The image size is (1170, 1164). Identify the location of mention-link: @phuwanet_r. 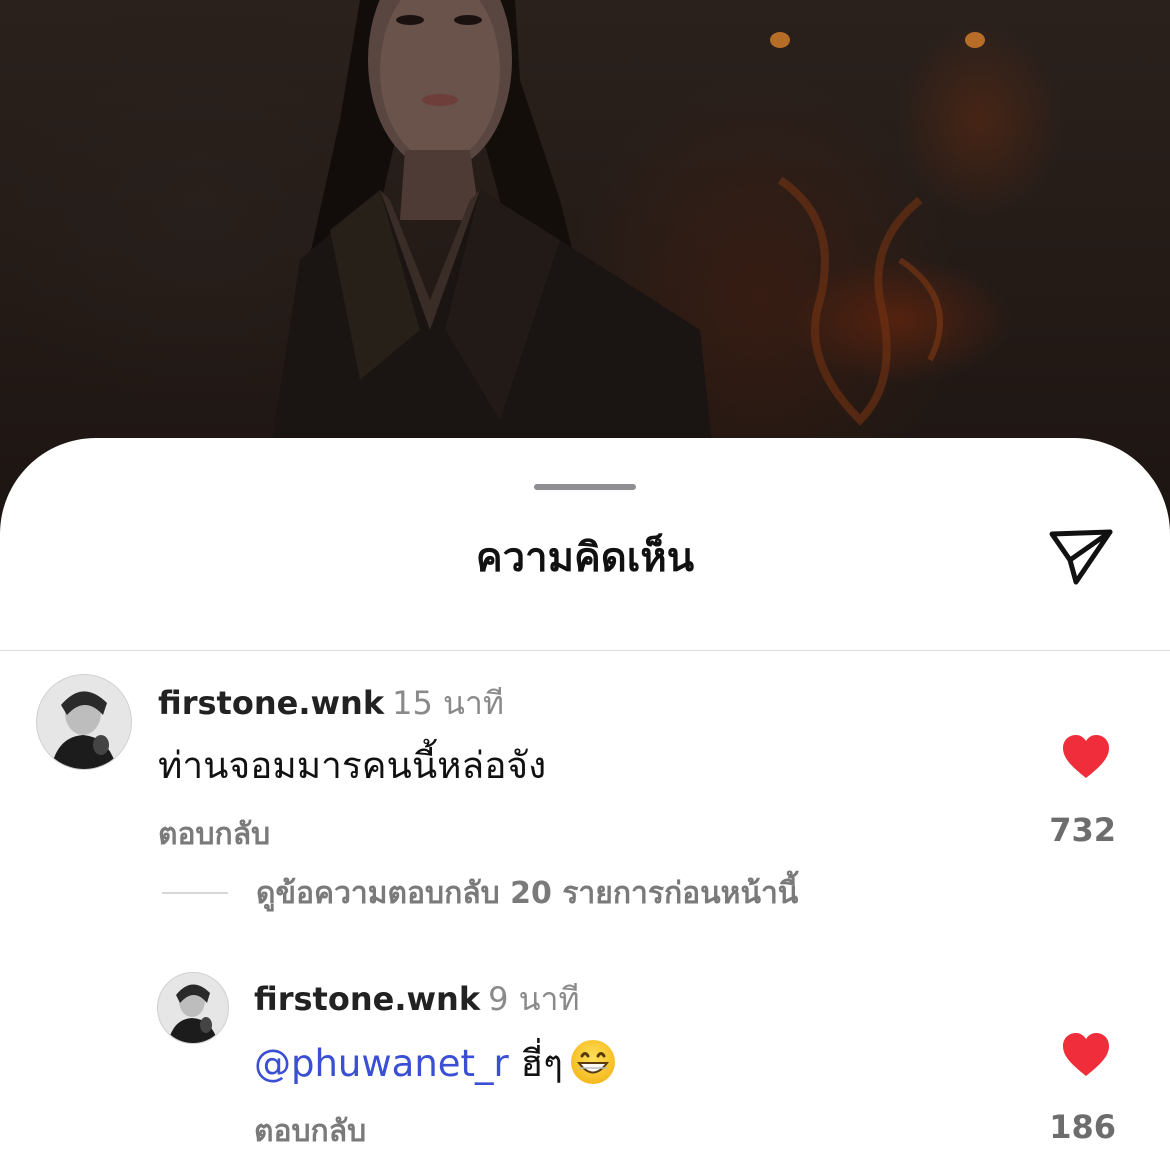
(381, 1063).